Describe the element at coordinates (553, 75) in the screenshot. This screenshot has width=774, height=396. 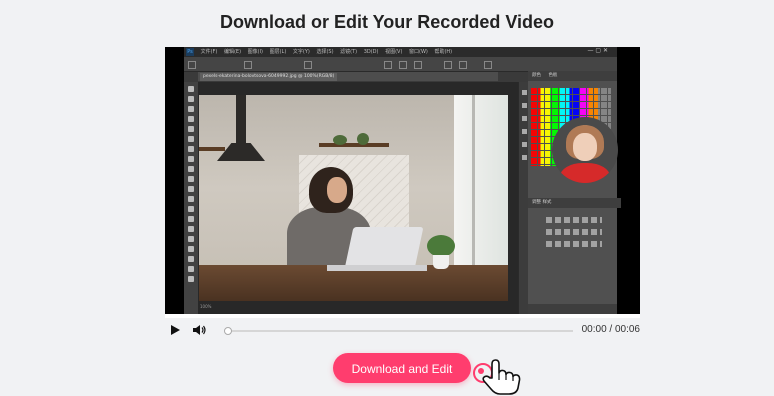
I see `panel-tab: 色板` at that location.